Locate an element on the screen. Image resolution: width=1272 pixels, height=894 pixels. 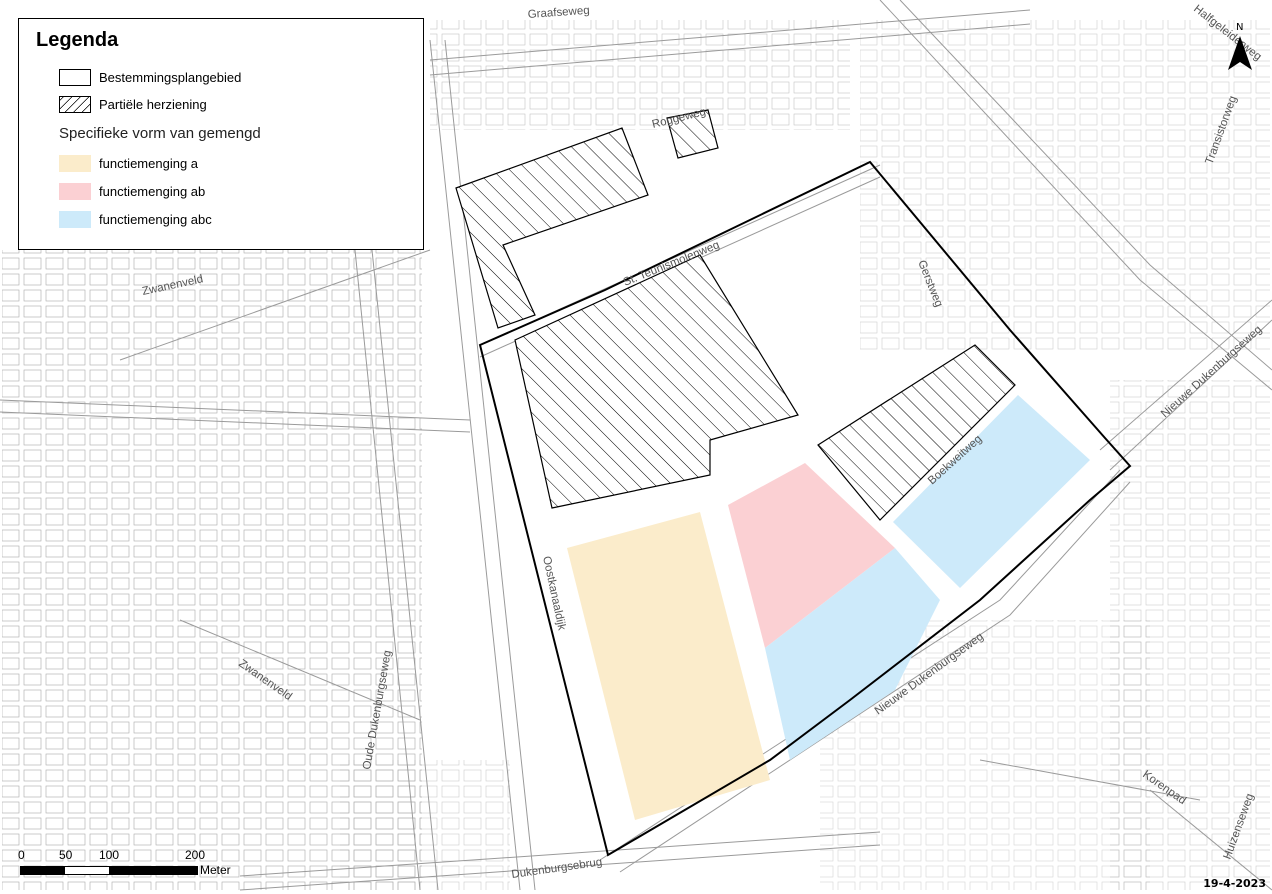
legend-label: Partiële herziening is located at coordinates (153, 104).